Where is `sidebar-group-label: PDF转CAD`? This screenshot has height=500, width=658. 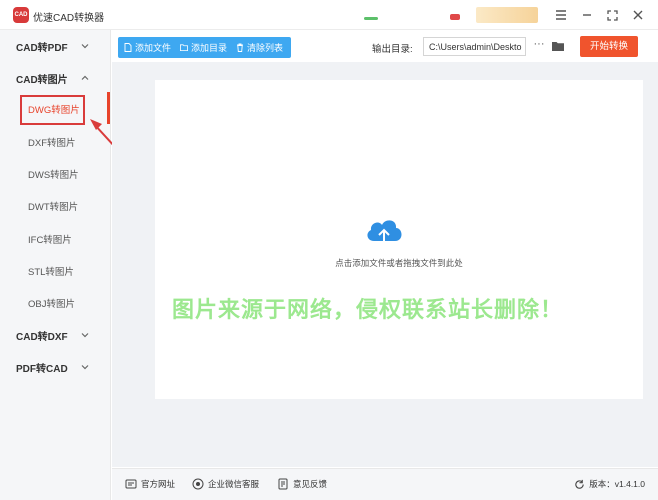 sidebar-group-label: PDF转CAD is located at coordinates (42, 369).